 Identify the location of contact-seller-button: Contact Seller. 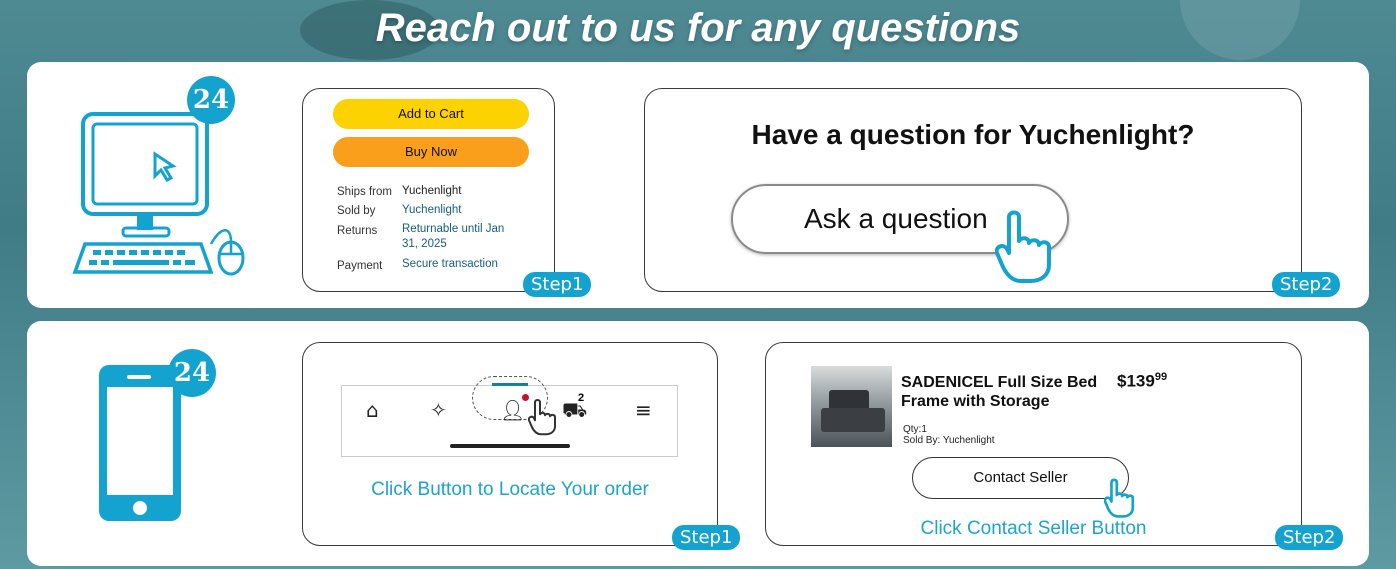
(1020, 478).